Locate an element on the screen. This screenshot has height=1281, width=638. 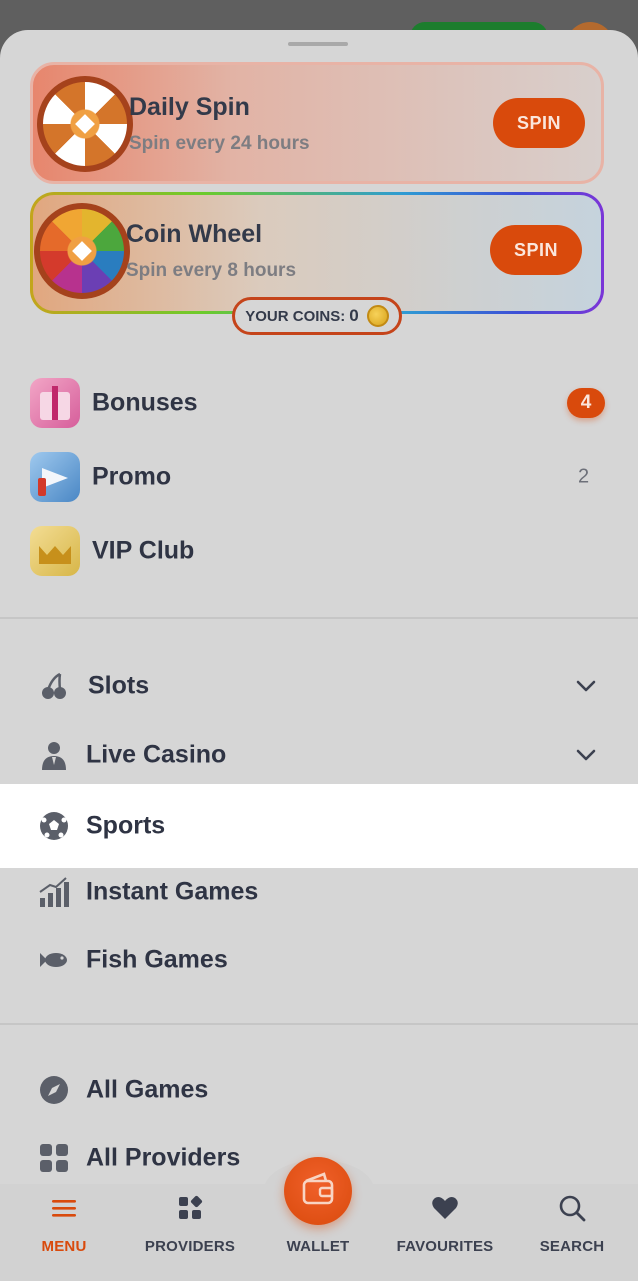
coin-wheel-card: Coin Wheel Spin every 8 hours SPIN is located at coordinates (317, 253).